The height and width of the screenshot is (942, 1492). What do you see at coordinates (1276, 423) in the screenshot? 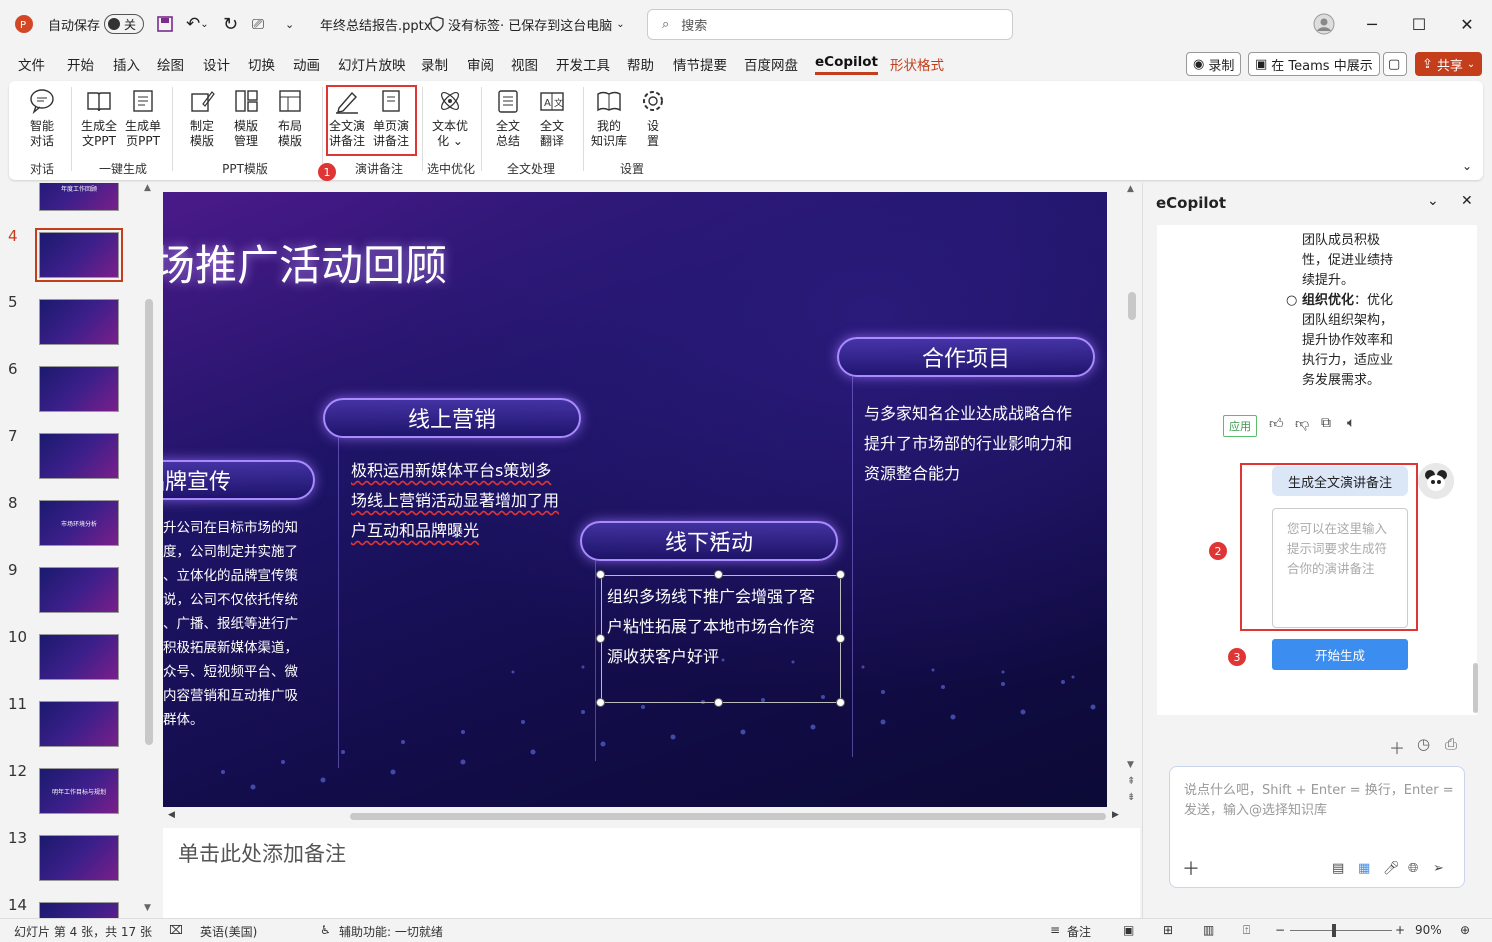
I see `thumbs-up-icon: 👍︎` at bounding box center [1276, 423].